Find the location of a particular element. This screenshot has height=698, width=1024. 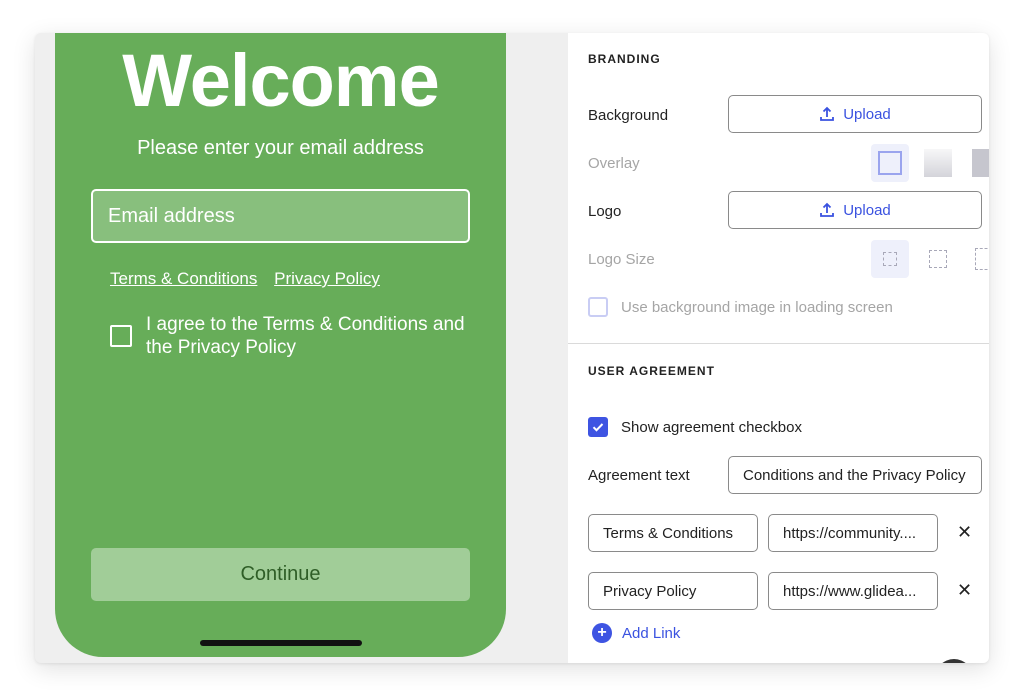

loading-screen-label: Use background image in loading screen is located at coordinates (757, 307).